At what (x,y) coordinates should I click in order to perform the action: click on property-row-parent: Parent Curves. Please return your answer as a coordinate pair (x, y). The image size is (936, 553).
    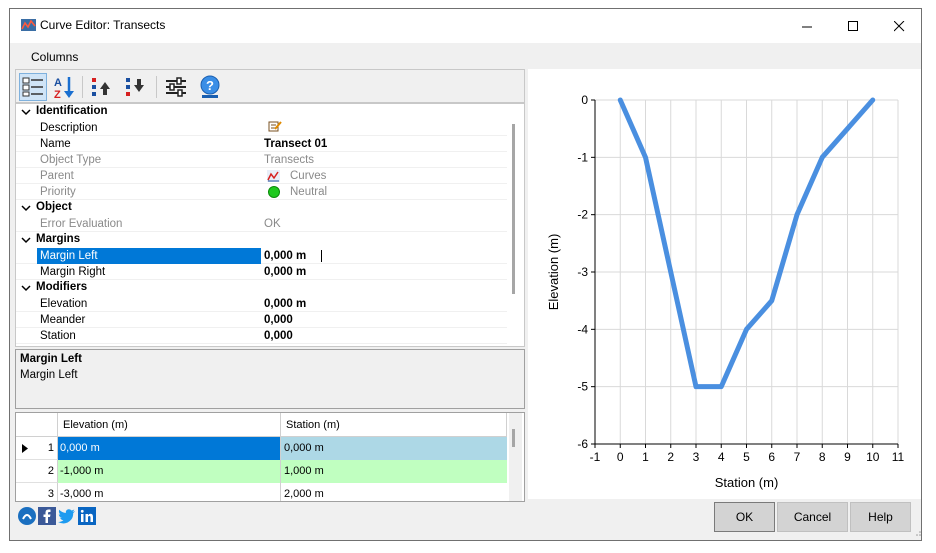
    Looking at the image, I should click on (261, 176).